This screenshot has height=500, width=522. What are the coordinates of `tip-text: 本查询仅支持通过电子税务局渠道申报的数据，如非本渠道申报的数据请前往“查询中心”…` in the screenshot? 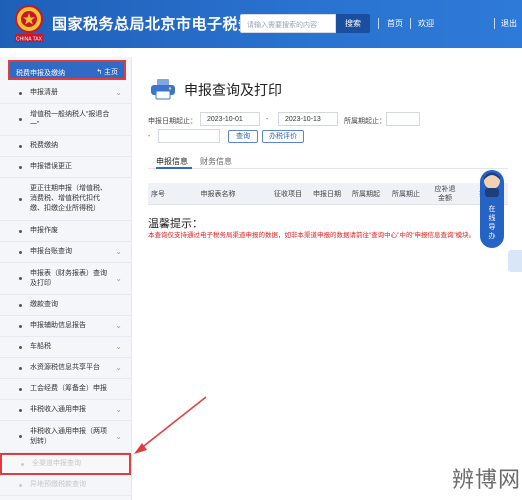 It's located at (312, 235).